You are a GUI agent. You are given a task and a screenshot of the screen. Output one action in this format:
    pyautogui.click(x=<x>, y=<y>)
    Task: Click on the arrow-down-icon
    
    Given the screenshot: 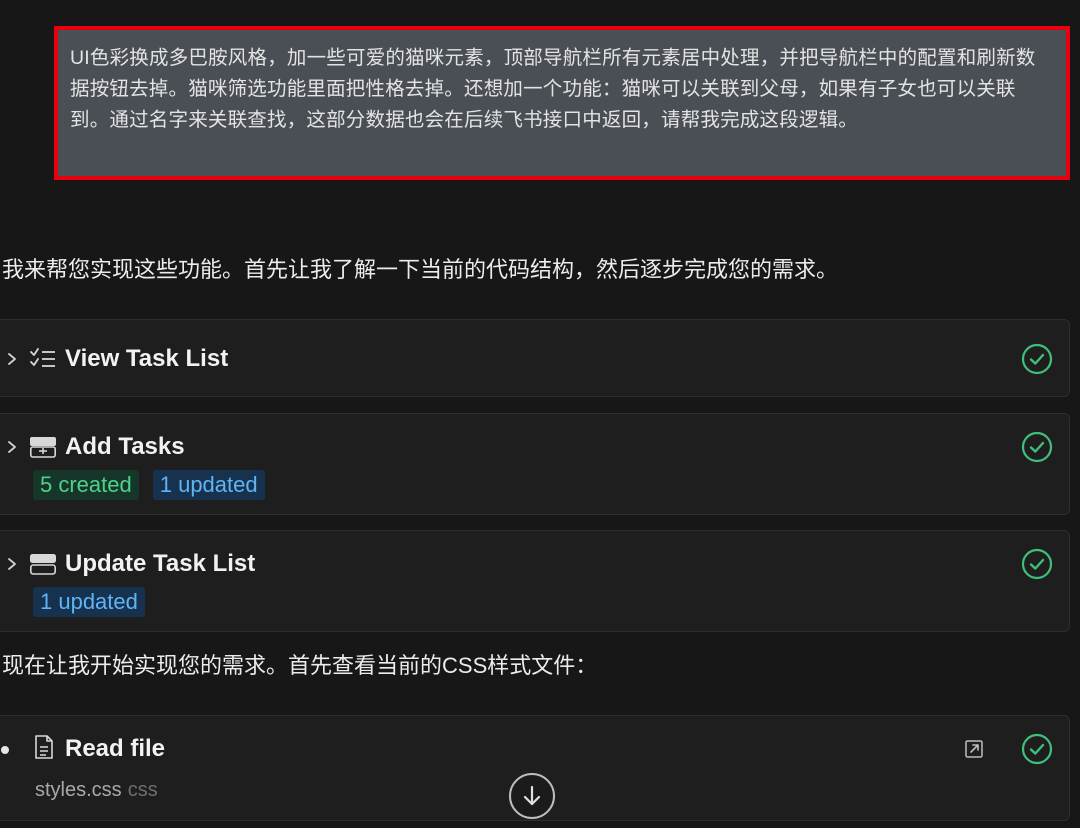 What is the action you would take?
    pyautogui.click(x=532, y=795)
    